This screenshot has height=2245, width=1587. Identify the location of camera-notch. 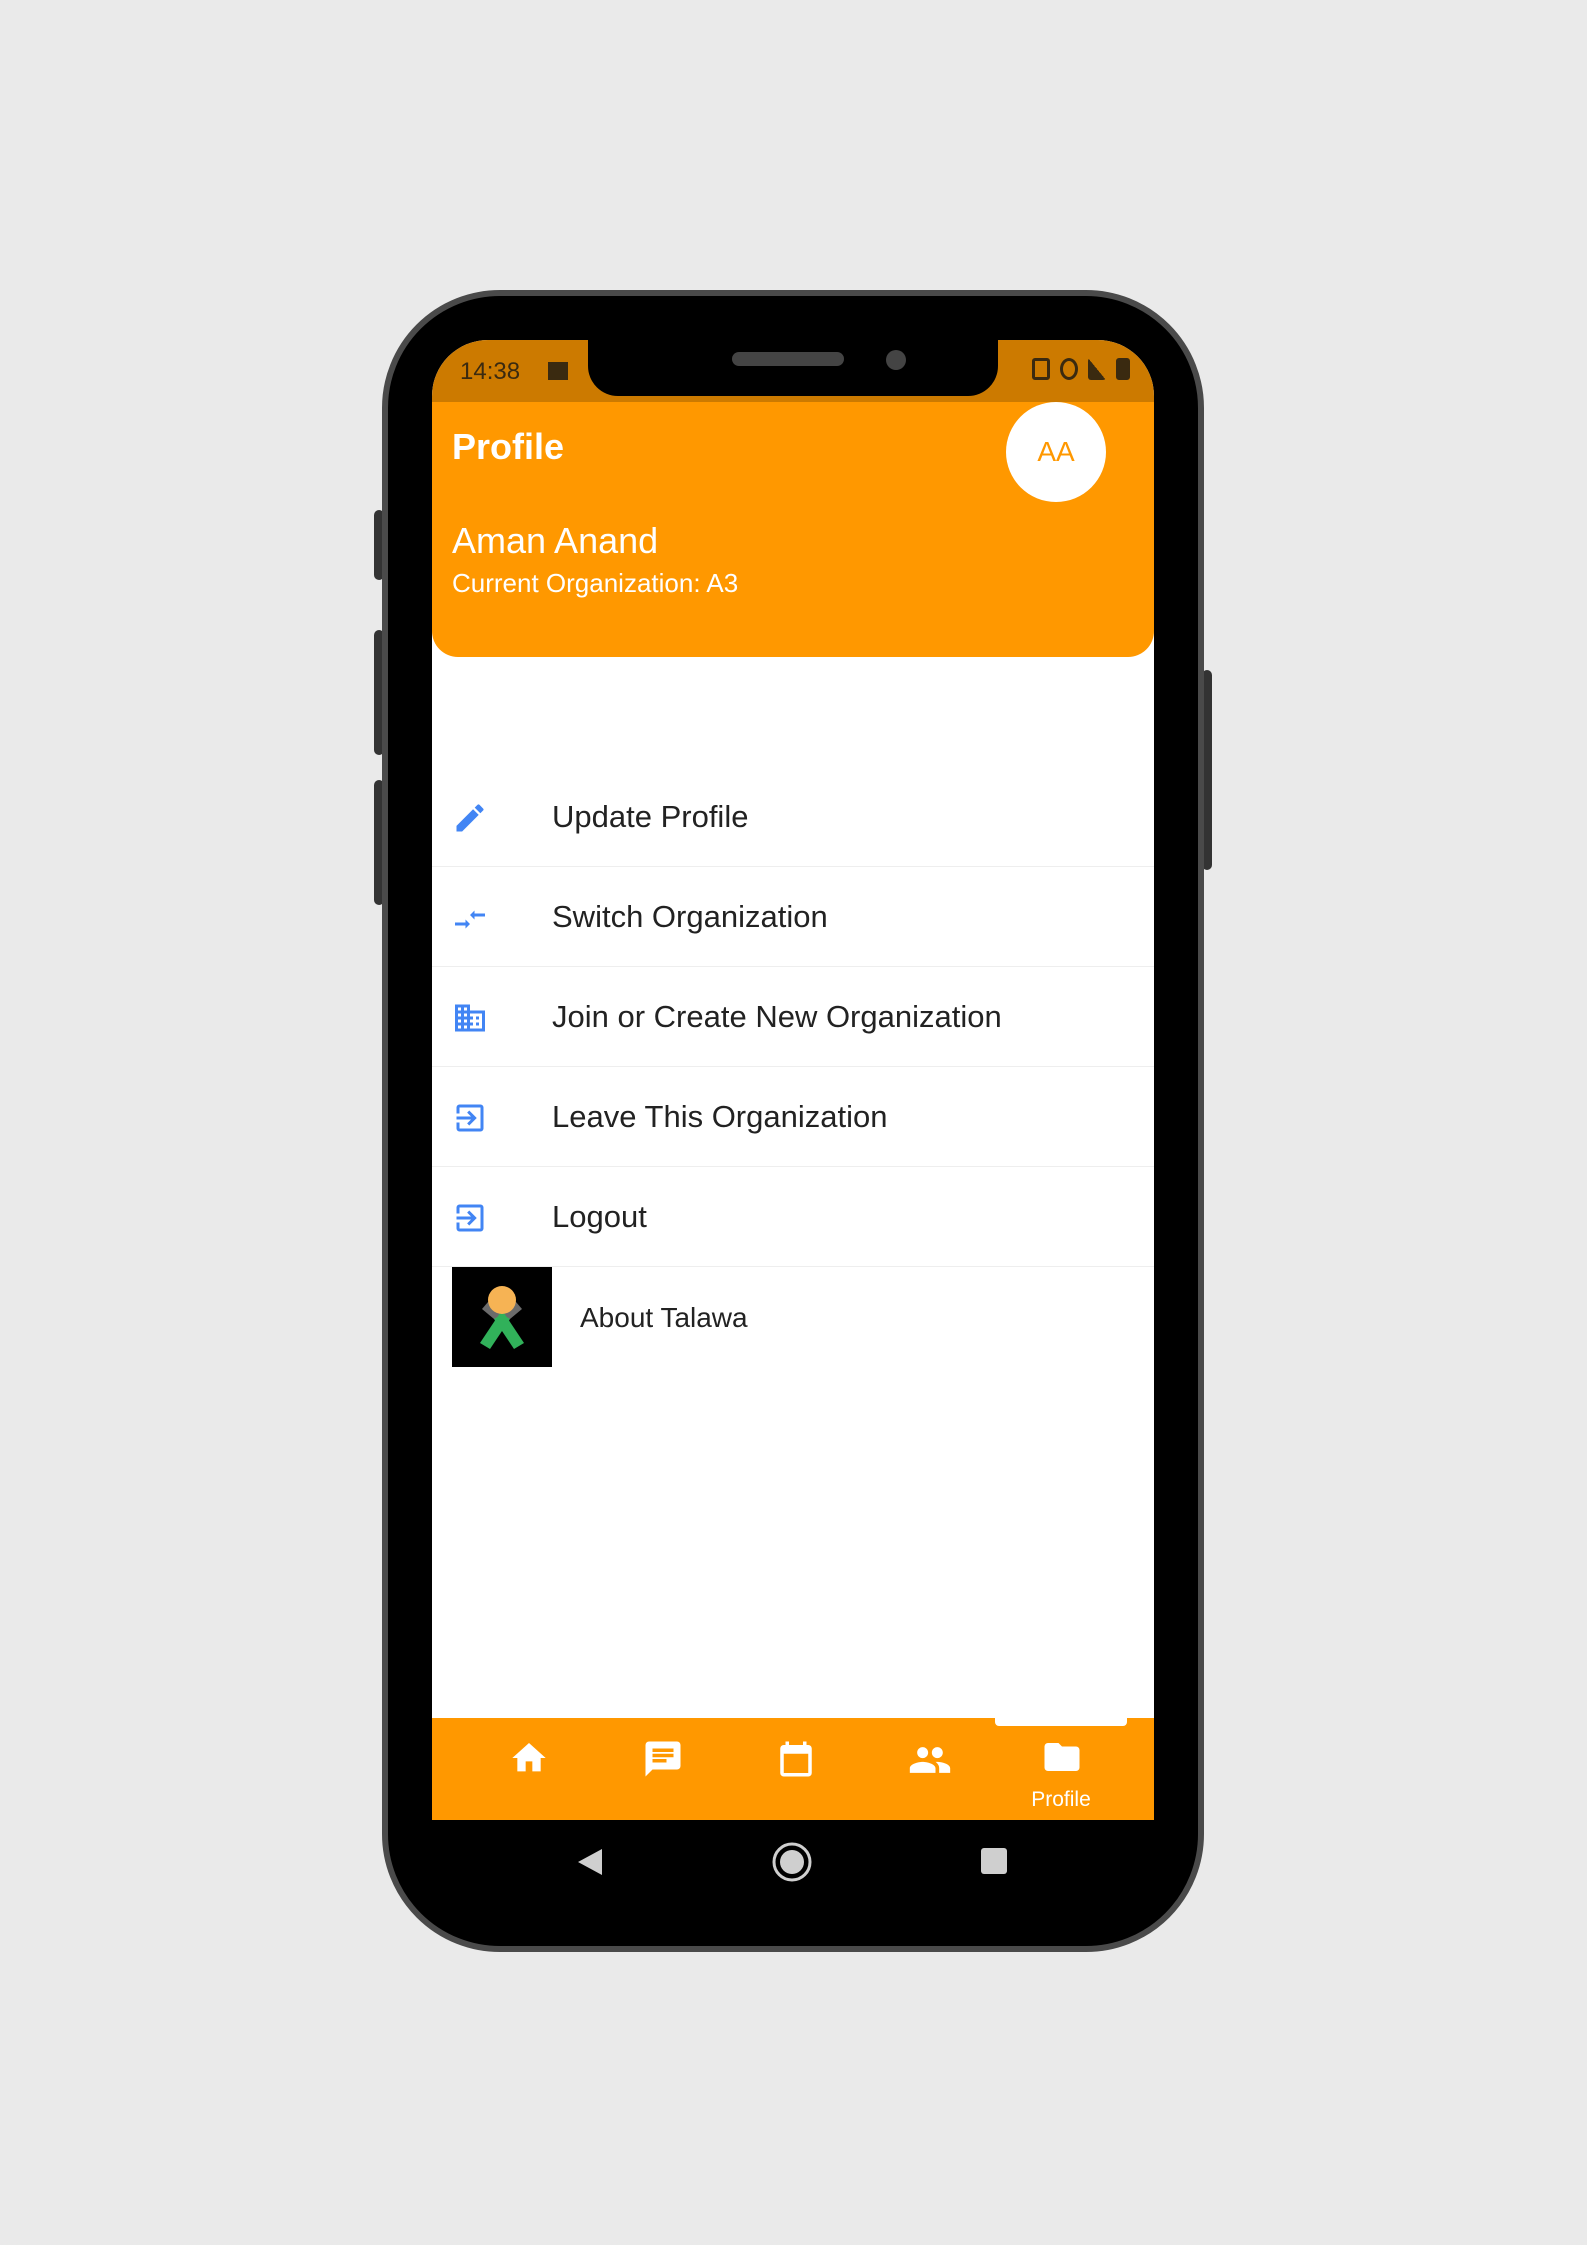
(793, 368).